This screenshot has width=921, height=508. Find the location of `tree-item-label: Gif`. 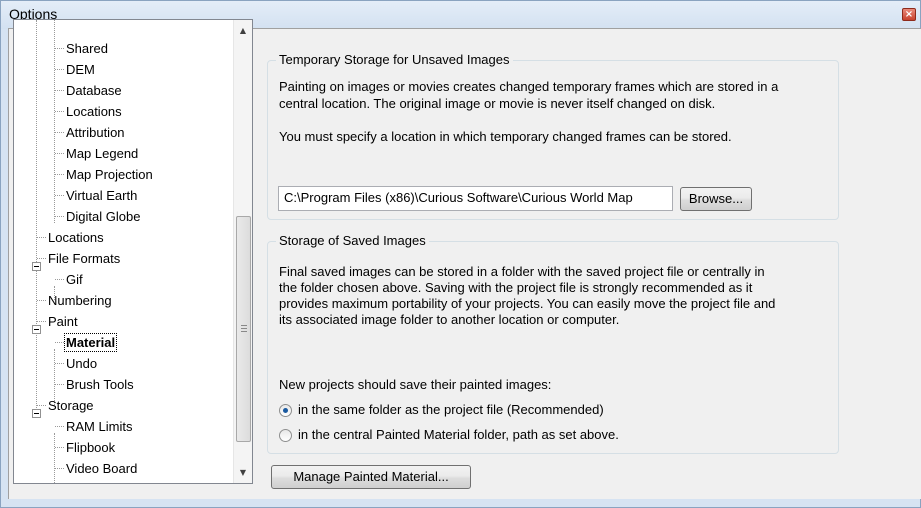

tree-item-label: Gif is located at coordinates (74, 279).